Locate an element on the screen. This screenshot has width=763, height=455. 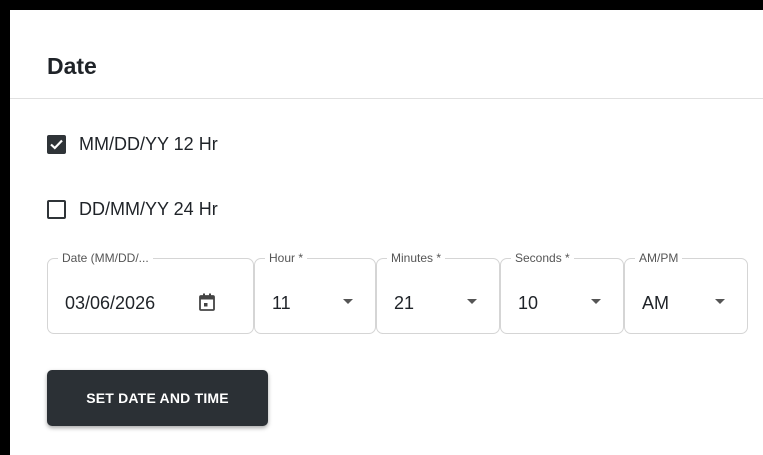
ampm-select: AM/PM AM is located at coordinates (686, 292).